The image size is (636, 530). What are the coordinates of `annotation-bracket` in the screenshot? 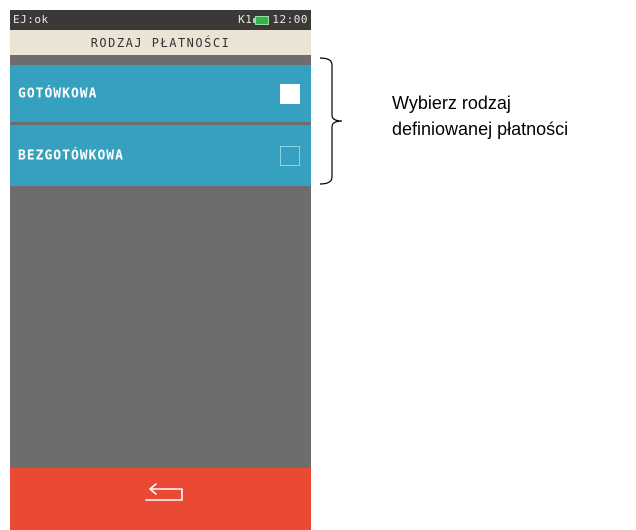 It's located at (331, 121).